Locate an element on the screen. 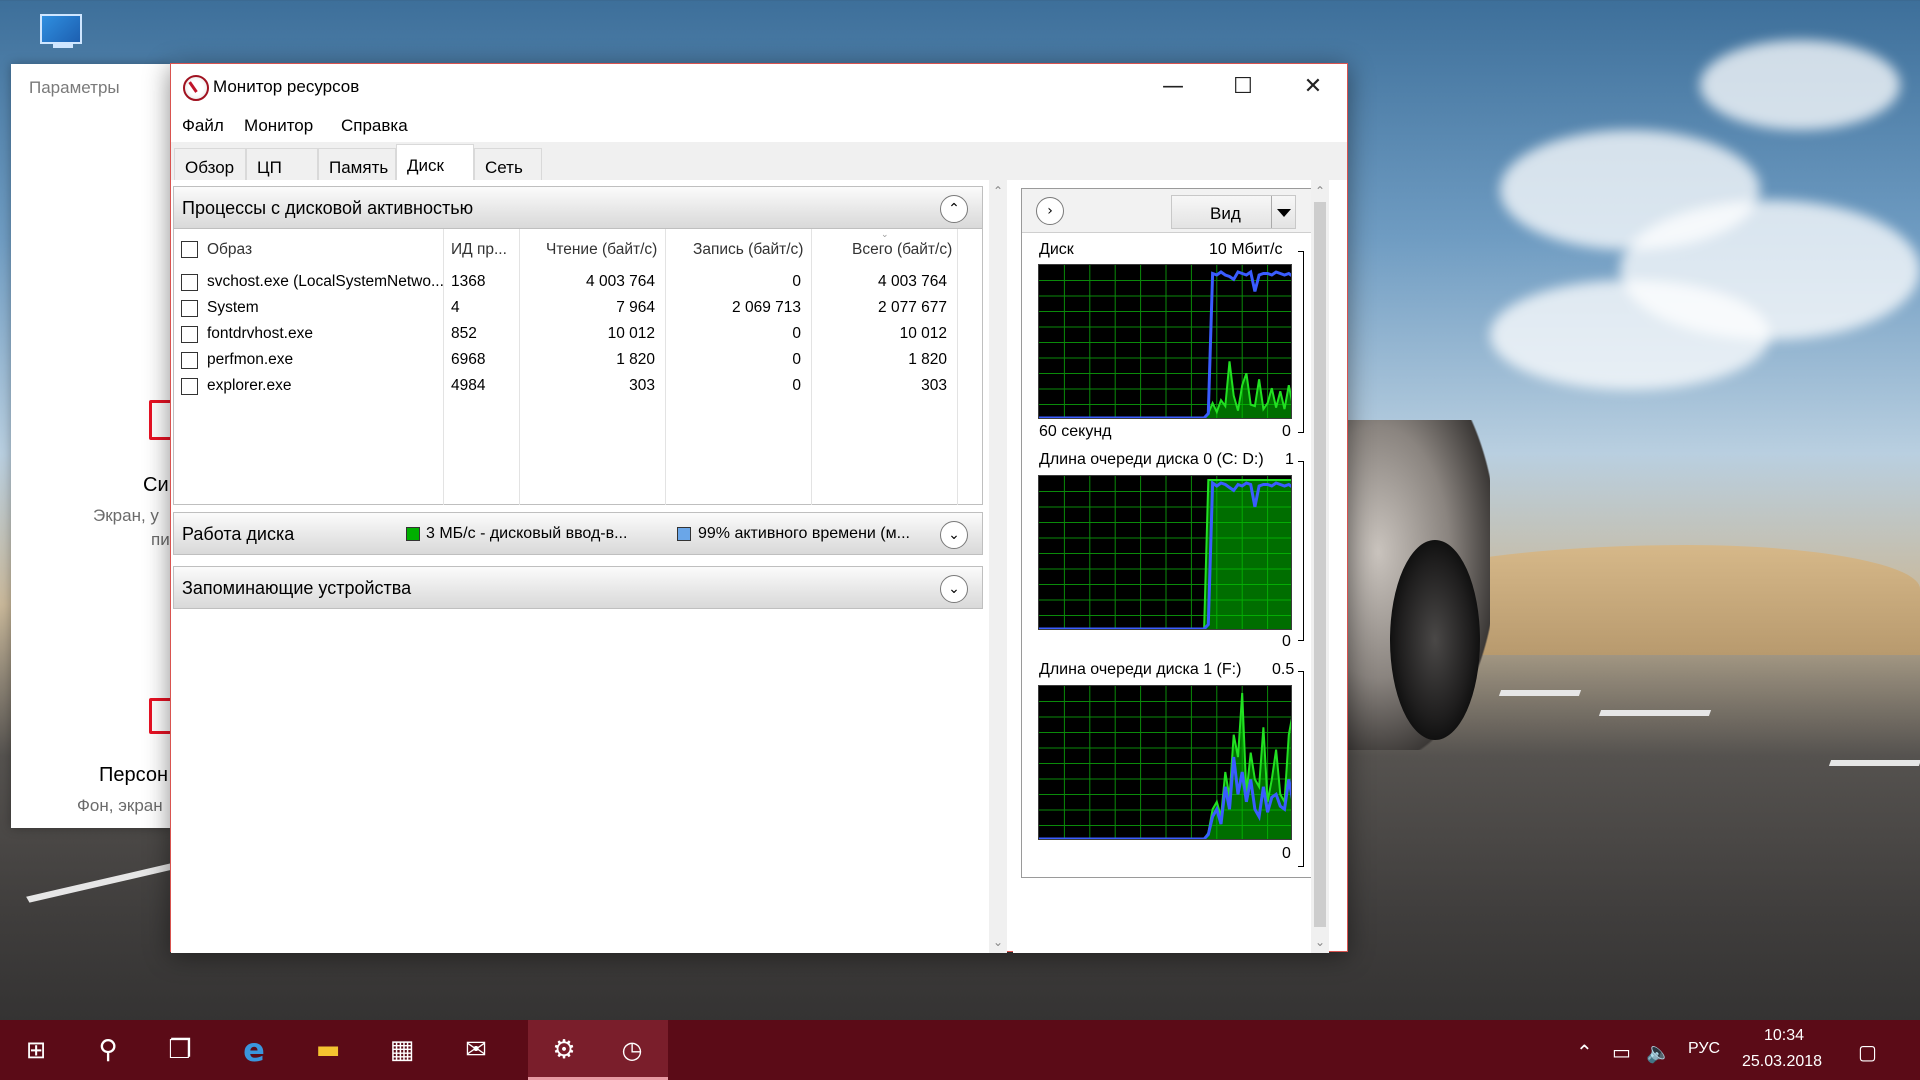 The image size is (1920, 1080). clock-date: 25.03.2018 is located at coordinates (1782, 1062).